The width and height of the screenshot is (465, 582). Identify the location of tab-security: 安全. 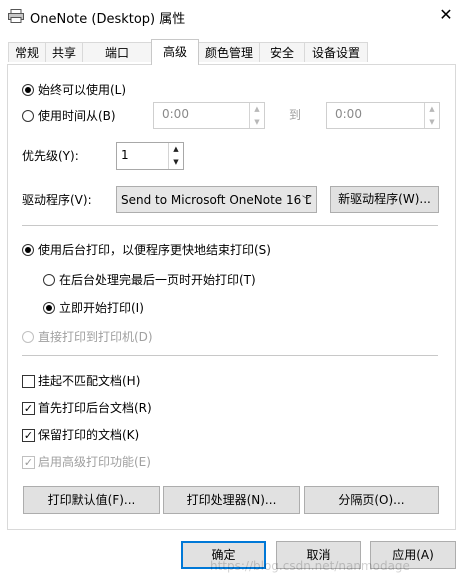
(282, 52).